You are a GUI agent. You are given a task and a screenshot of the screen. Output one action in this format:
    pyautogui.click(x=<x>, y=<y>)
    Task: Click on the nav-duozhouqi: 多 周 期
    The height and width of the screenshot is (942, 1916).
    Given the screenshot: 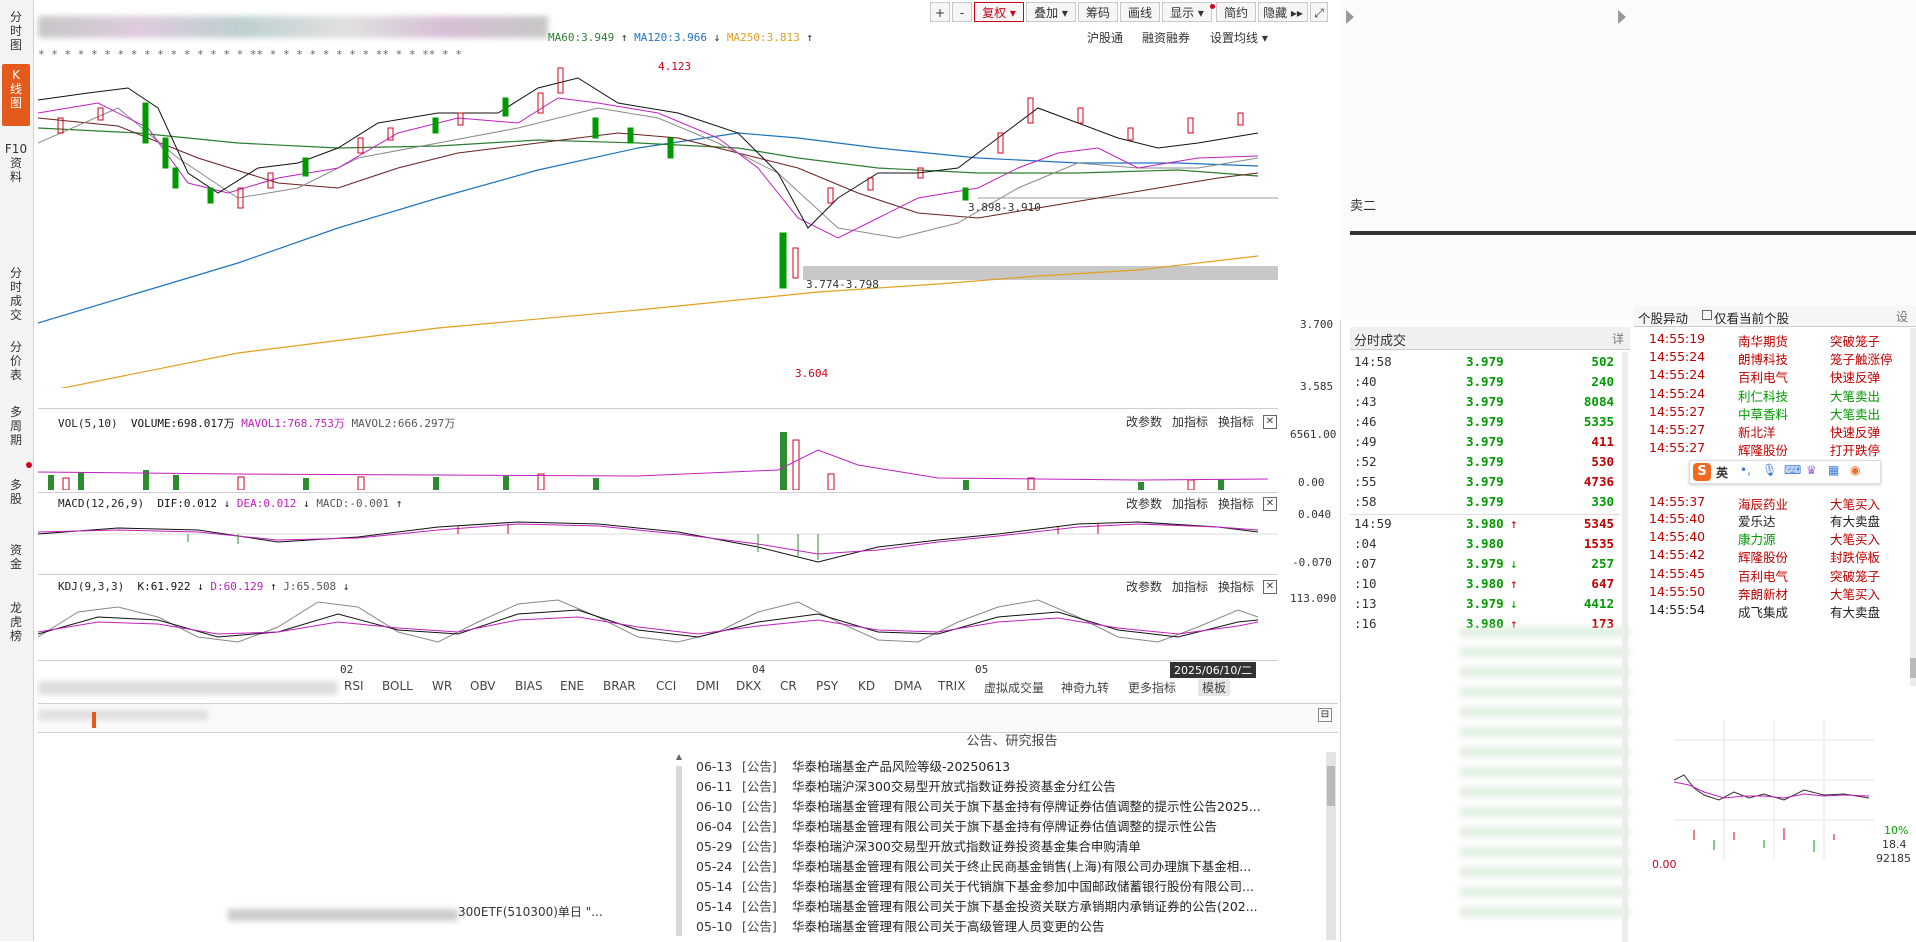 What is the action you would take?
    pyautogui.click(x=16, y=428)
    